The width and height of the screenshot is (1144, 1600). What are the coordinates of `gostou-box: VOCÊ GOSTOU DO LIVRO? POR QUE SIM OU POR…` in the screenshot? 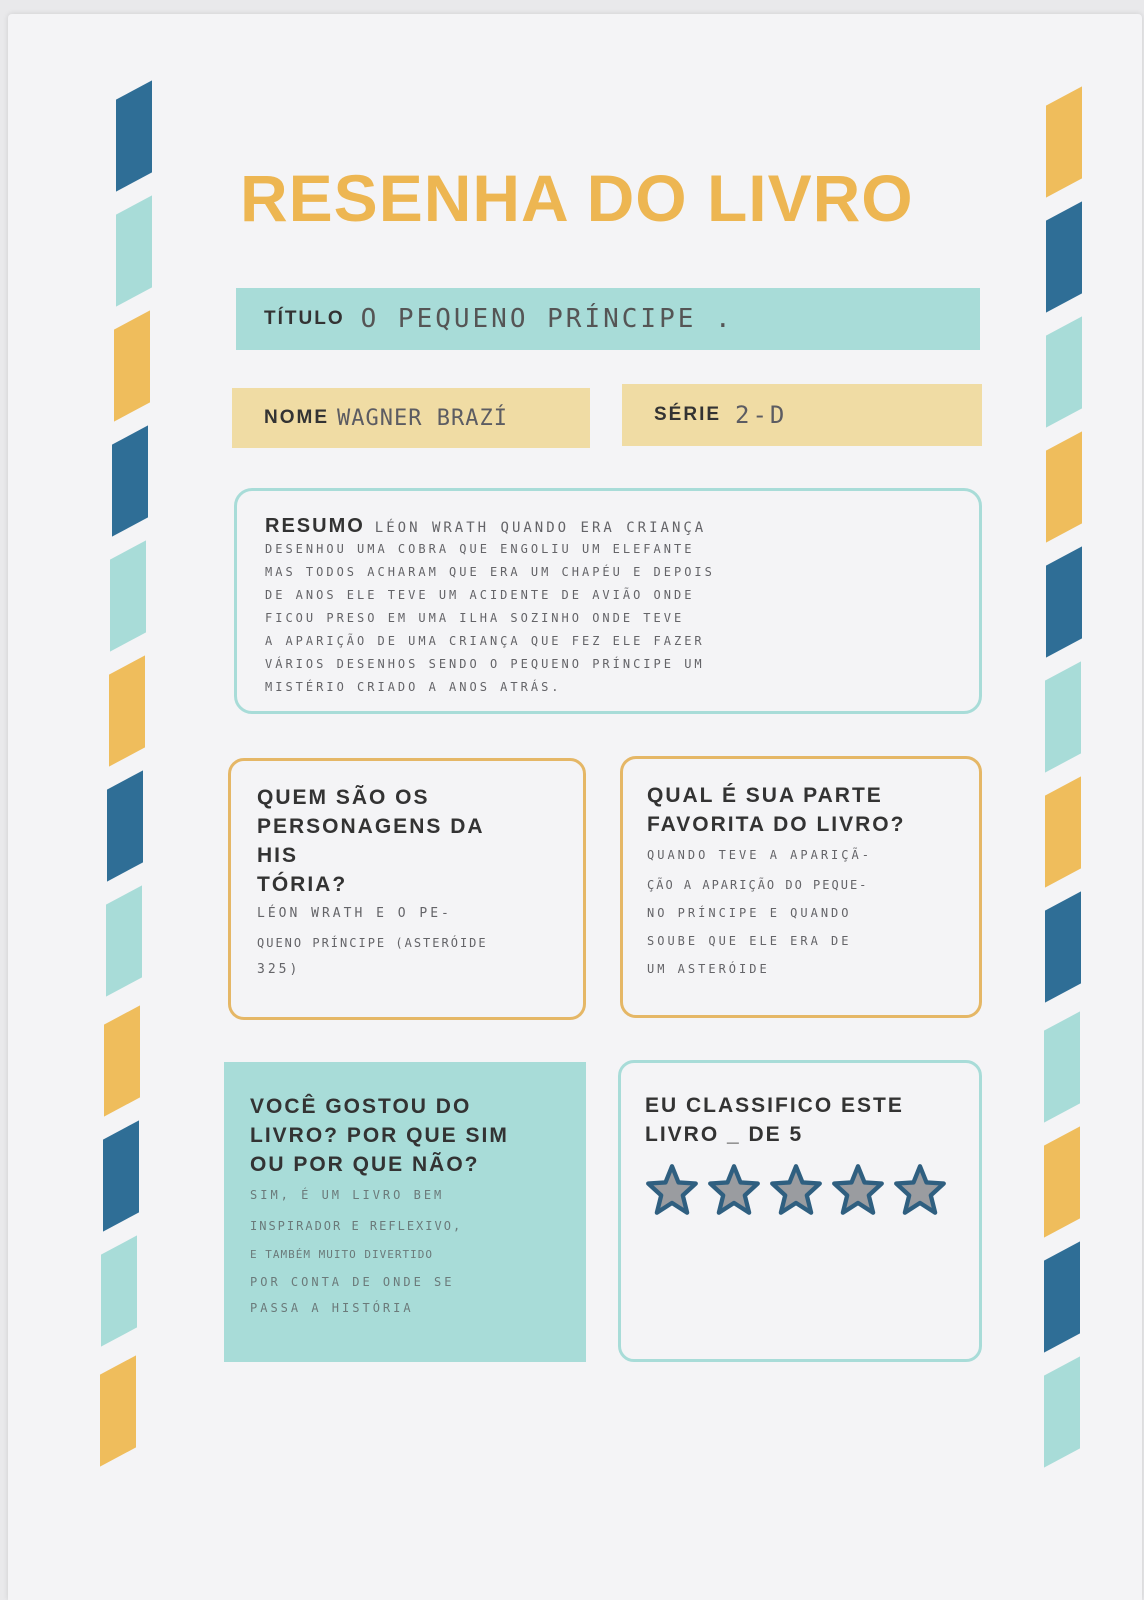 It's located at (405, 1212).